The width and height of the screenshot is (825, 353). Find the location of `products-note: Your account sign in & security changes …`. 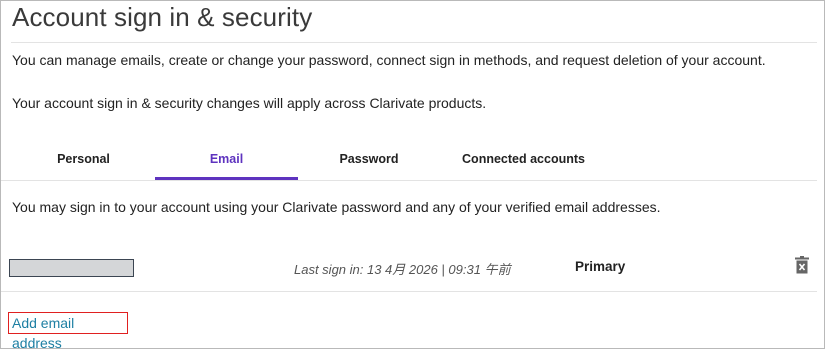

products-note: Your account sign in & security changes … is located at coordinates (249, 103).